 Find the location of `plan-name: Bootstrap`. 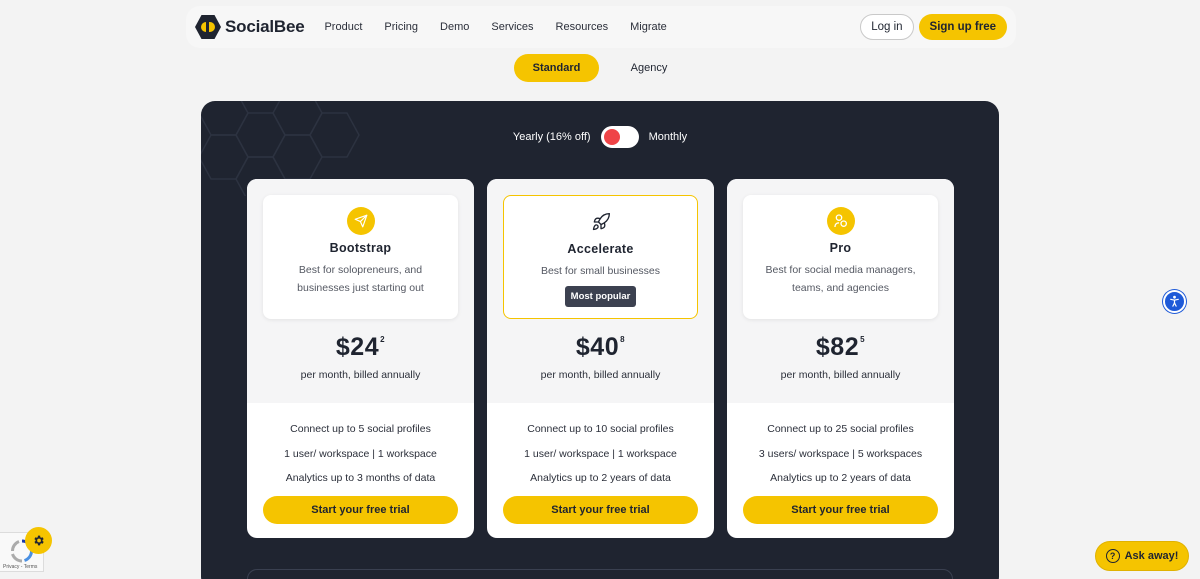

plan-name: Bootstrap is located at coordinates (360, 248).